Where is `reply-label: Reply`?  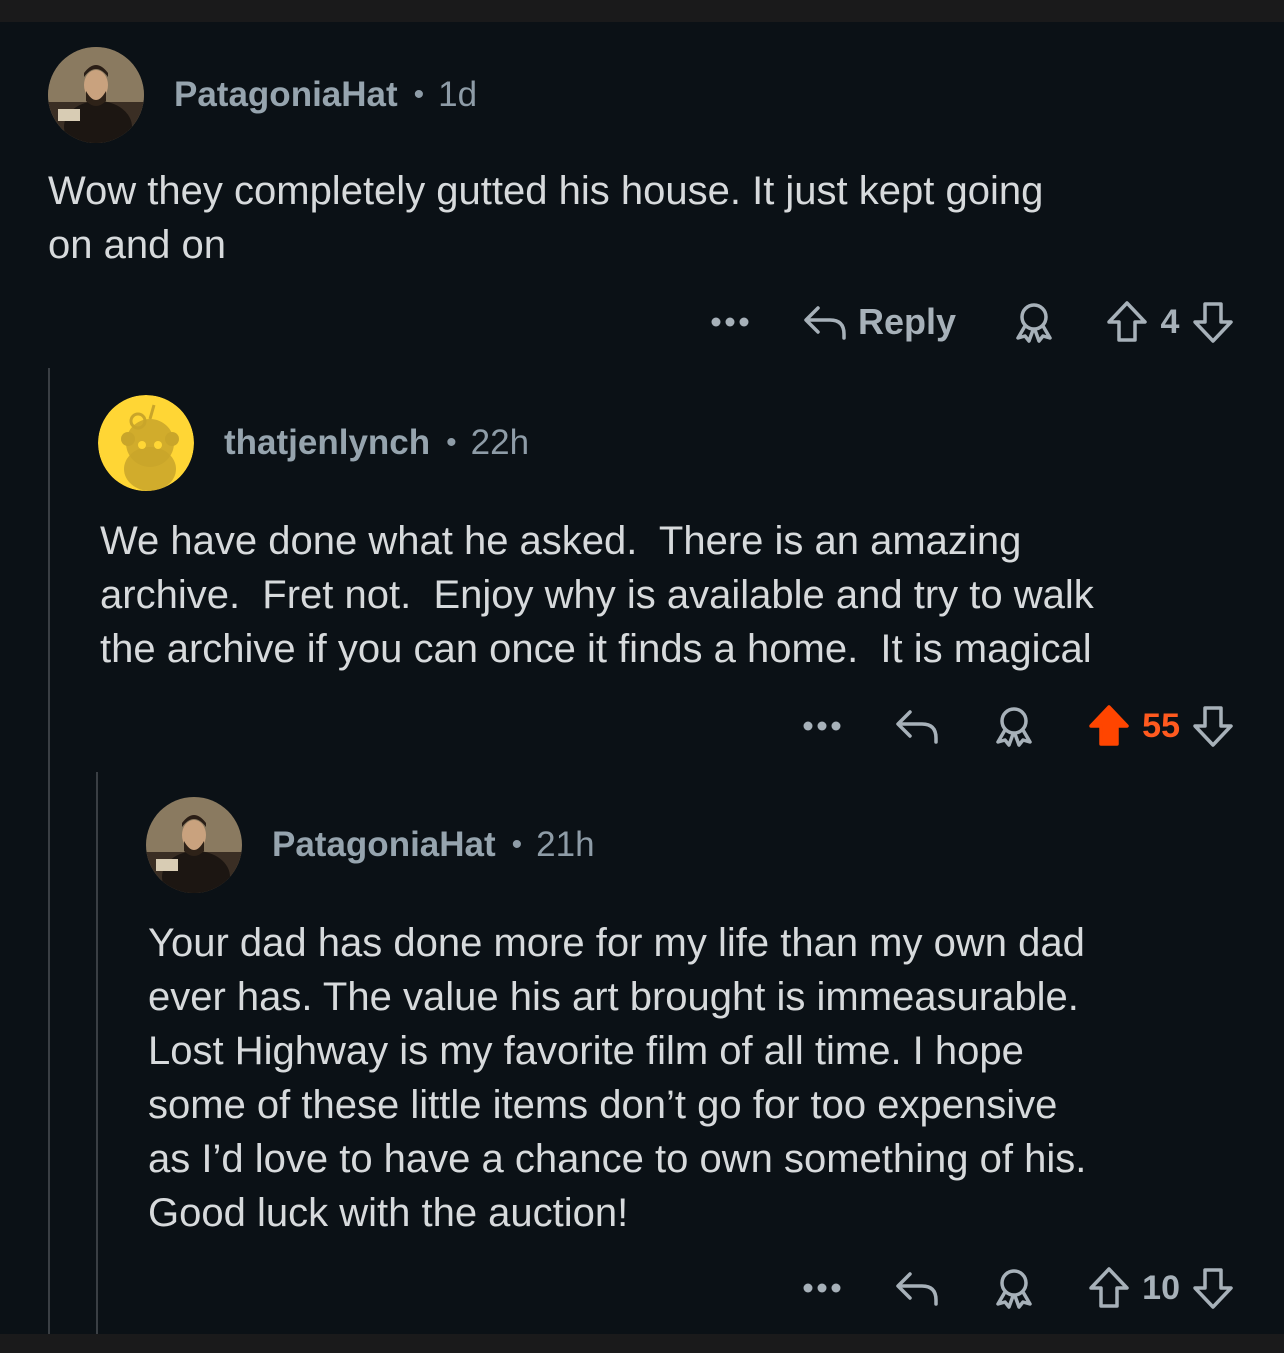 reply-label: Reply is located at coordinates (906, 321).